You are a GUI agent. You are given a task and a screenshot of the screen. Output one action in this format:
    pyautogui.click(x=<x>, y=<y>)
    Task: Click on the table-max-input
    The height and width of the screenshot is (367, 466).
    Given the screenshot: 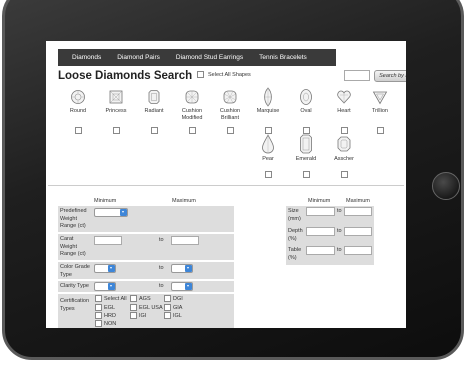 What is the action you would take?
    pyautogui.click(x=358, y=250)
    